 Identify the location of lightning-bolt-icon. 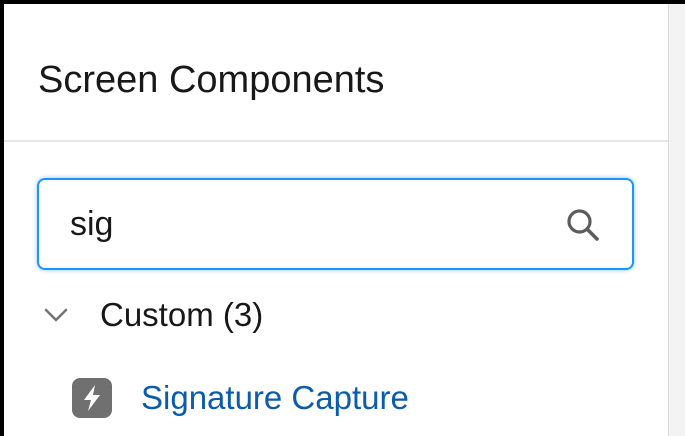
(92, 398).